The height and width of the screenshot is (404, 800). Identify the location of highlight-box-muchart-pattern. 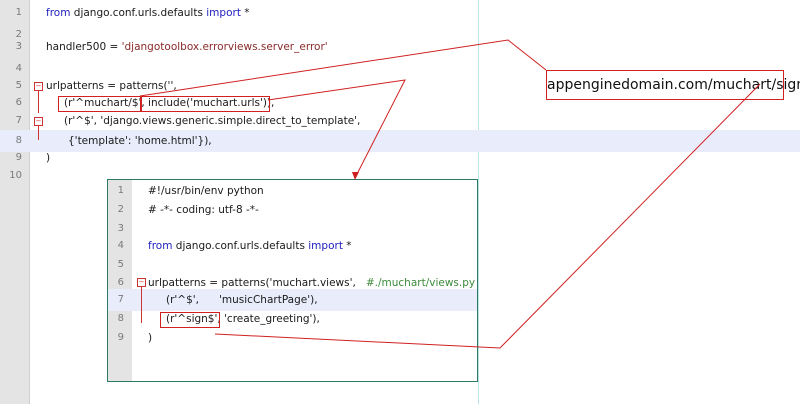
(100, 104).